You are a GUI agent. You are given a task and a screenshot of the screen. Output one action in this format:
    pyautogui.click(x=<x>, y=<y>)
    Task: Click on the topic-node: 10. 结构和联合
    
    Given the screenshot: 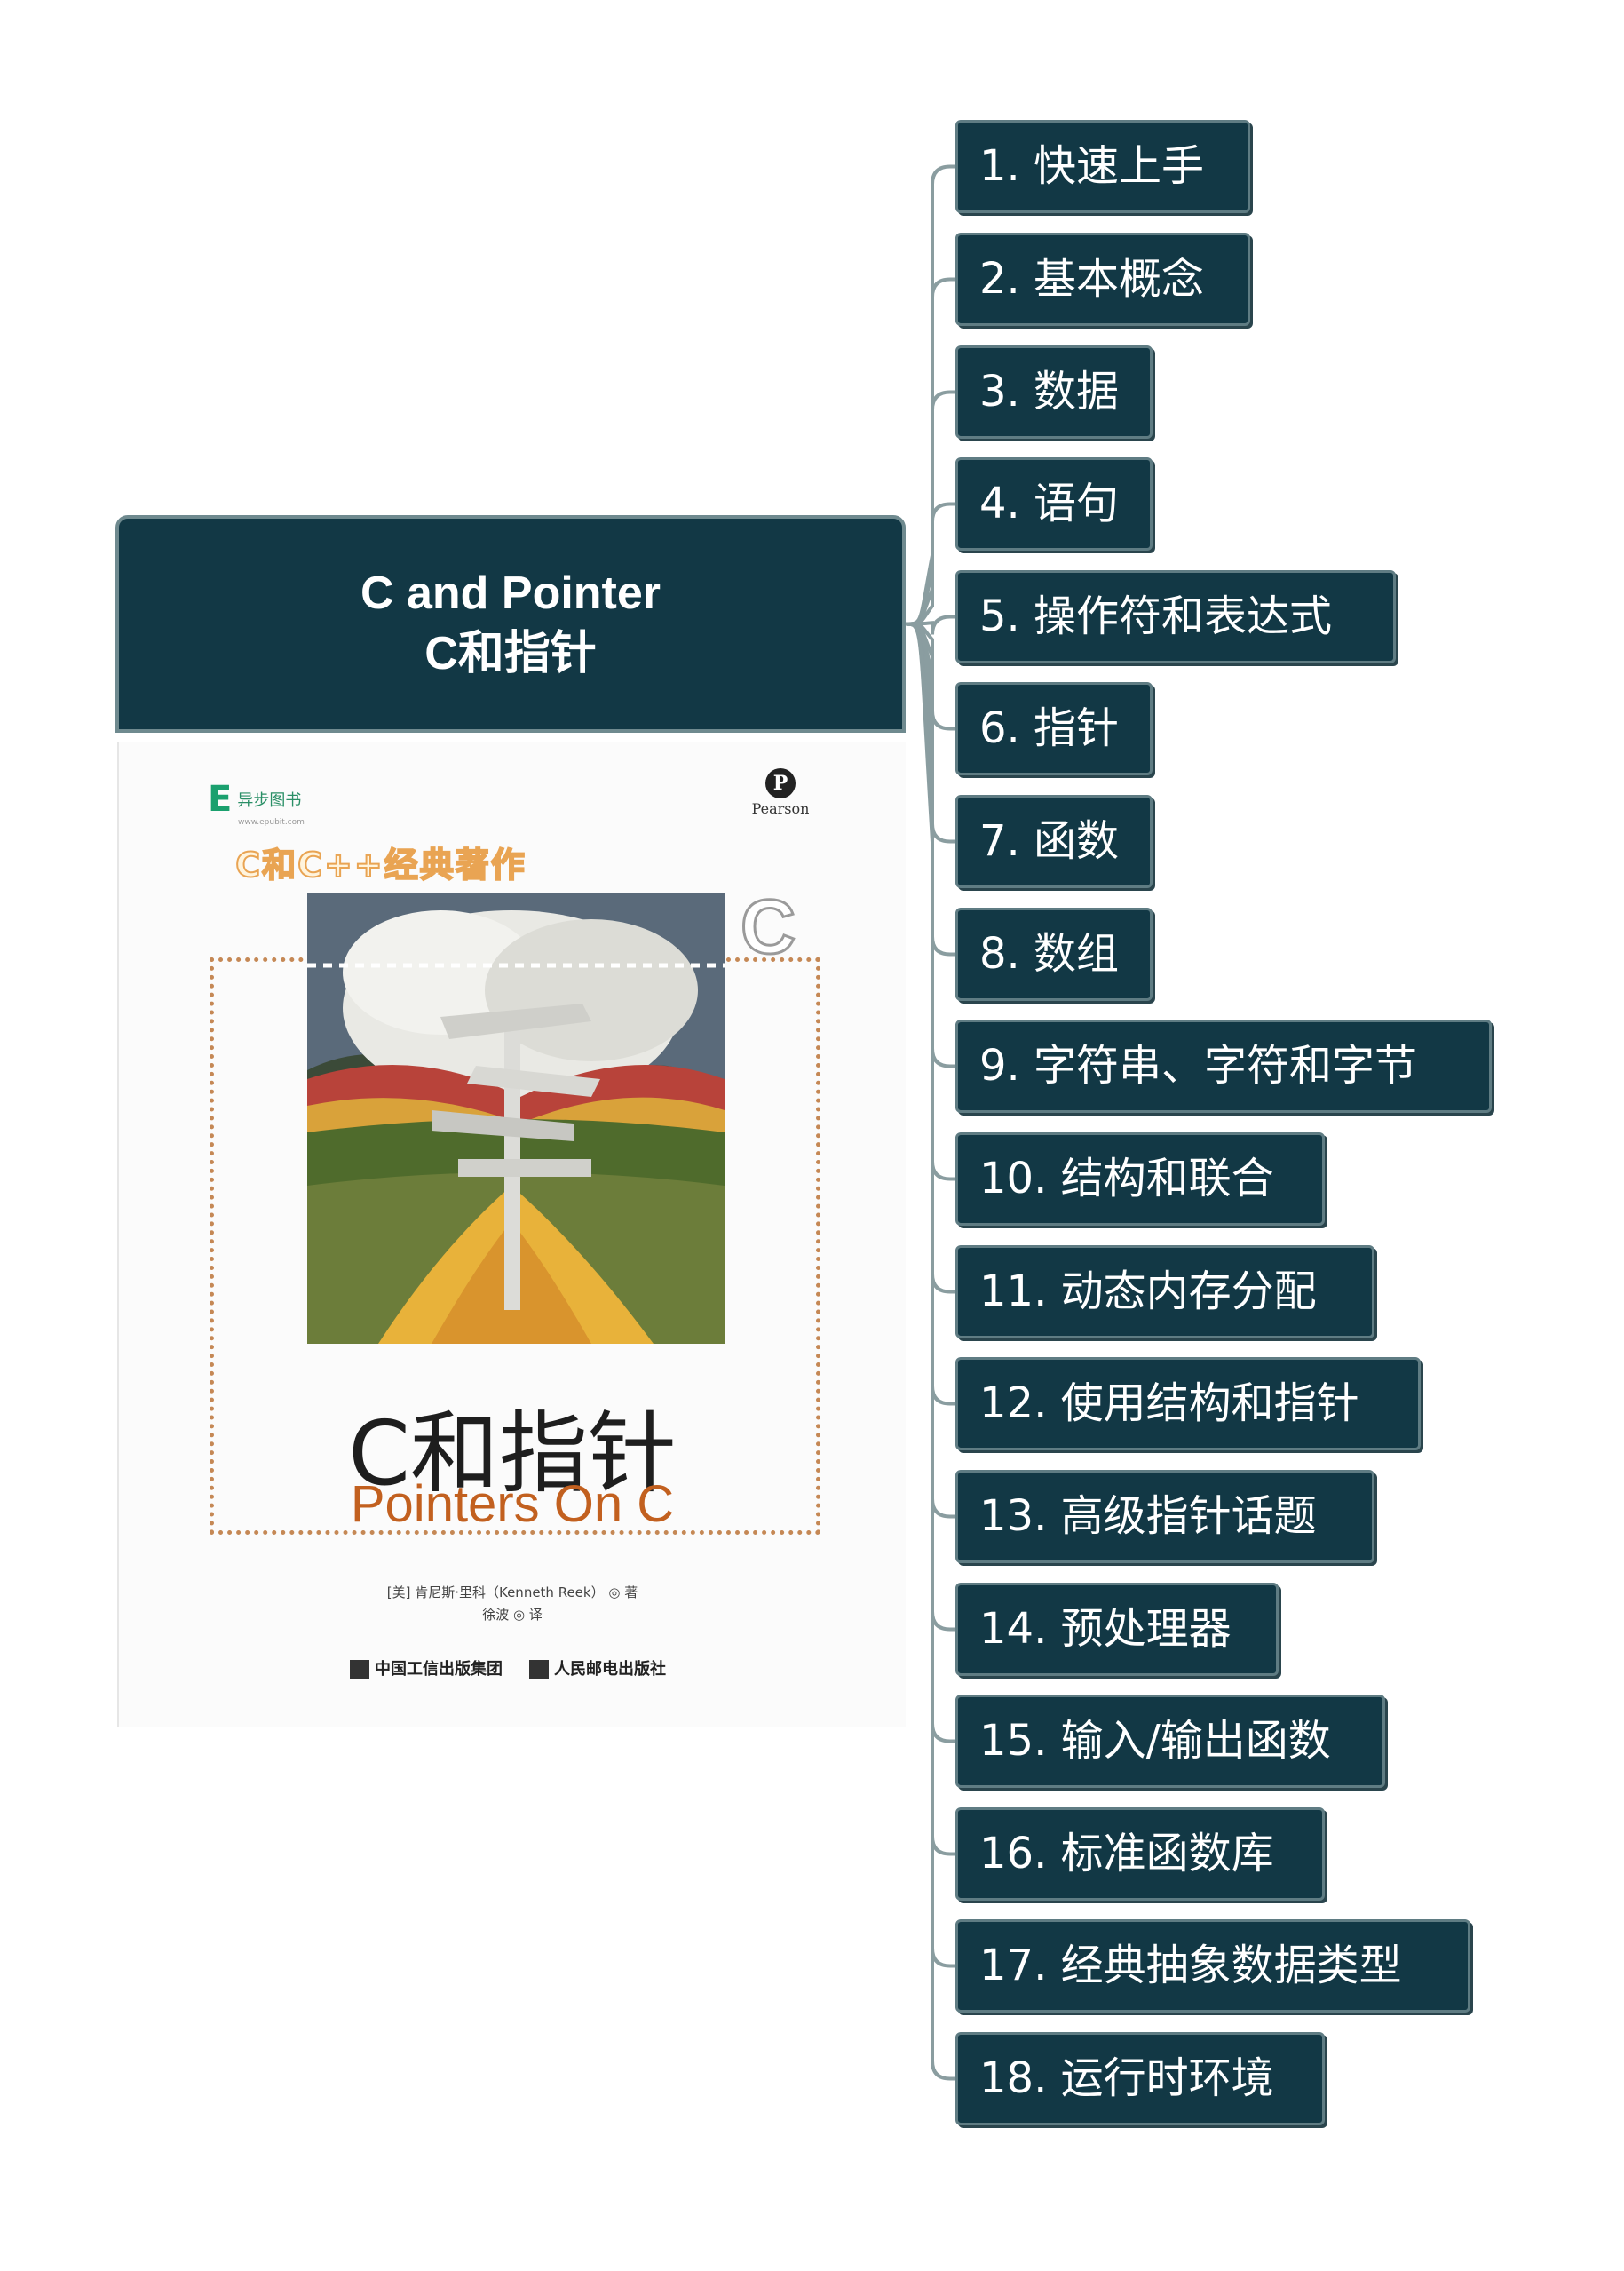 What is the action you would take?
    pyautogui.click(x=1140, y=1179)
    